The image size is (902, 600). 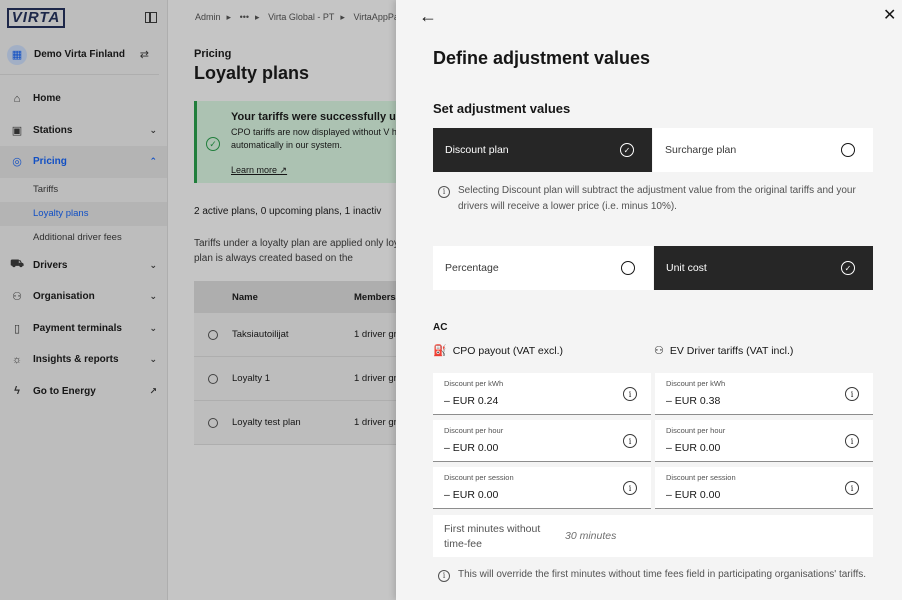 What do you see at coordinates (693, 401) in the screenshot?
I see `field-value: – EUR 0.38` at bounding box center [693, 401].